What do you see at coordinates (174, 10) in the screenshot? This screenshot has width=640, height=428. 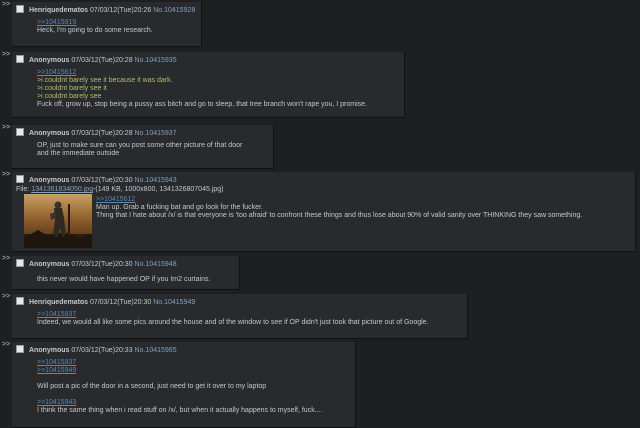 I see `post-number-link: No.10415928` at bounding box center [174, 10].